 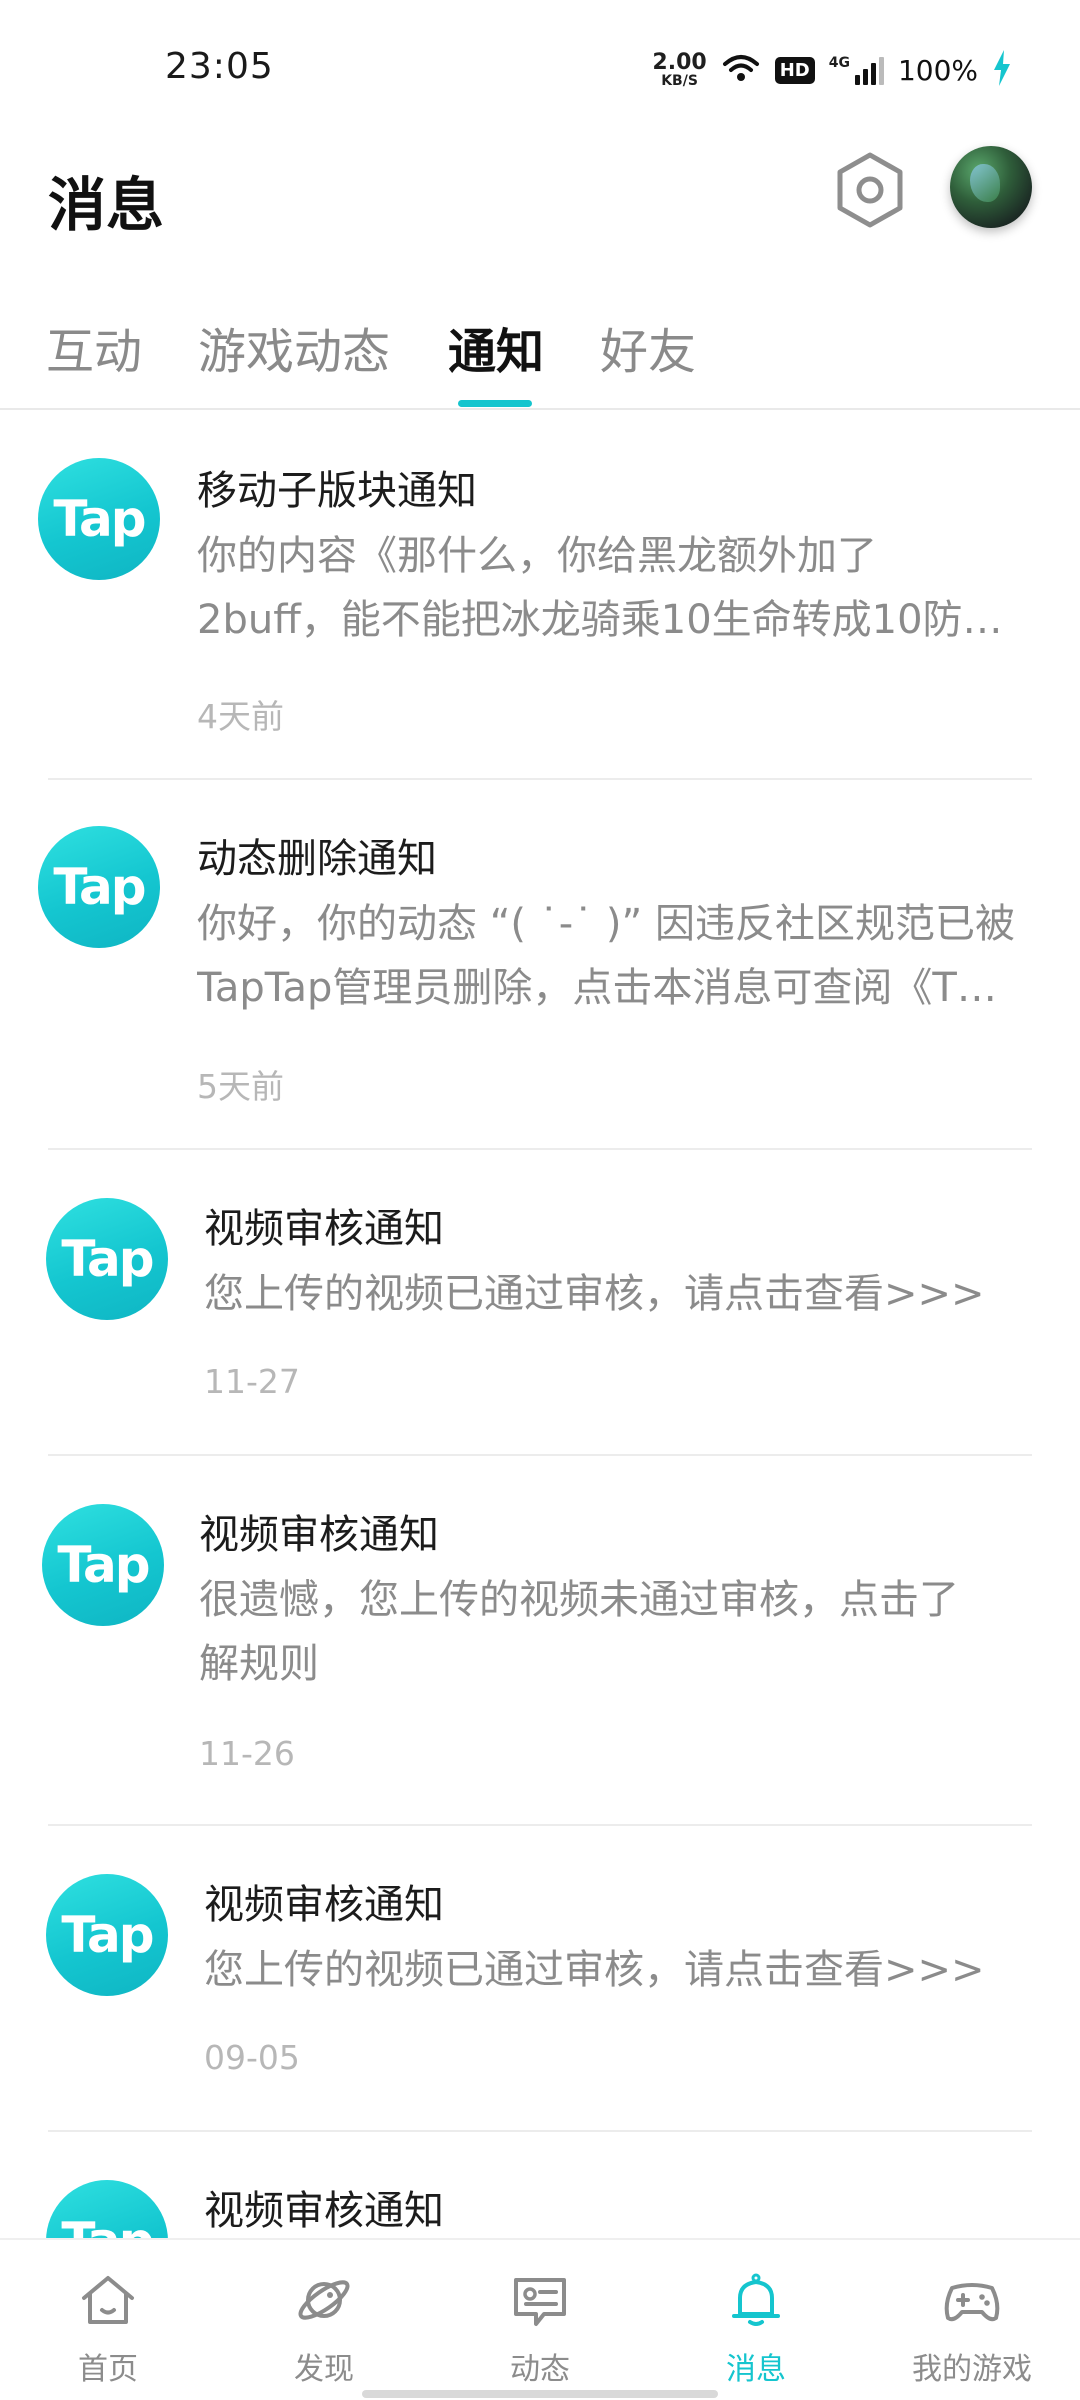 I want to click on tab-friends: 好友, so click(x=648, y=347).